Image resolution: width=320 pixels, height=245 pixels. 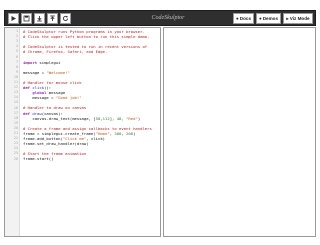 I want to click on code-token: "Welcome!", so click(x=58, y=72).